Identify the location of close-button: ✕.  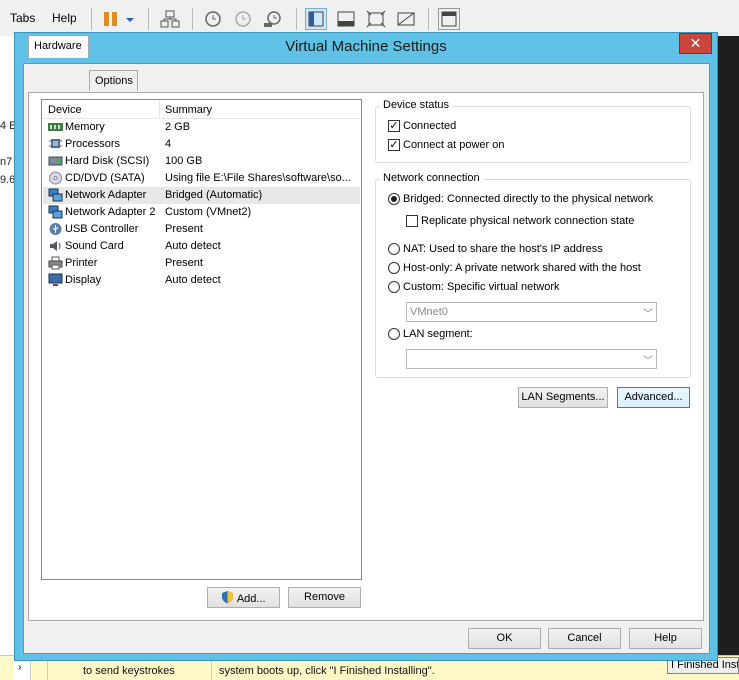
(695, 43).